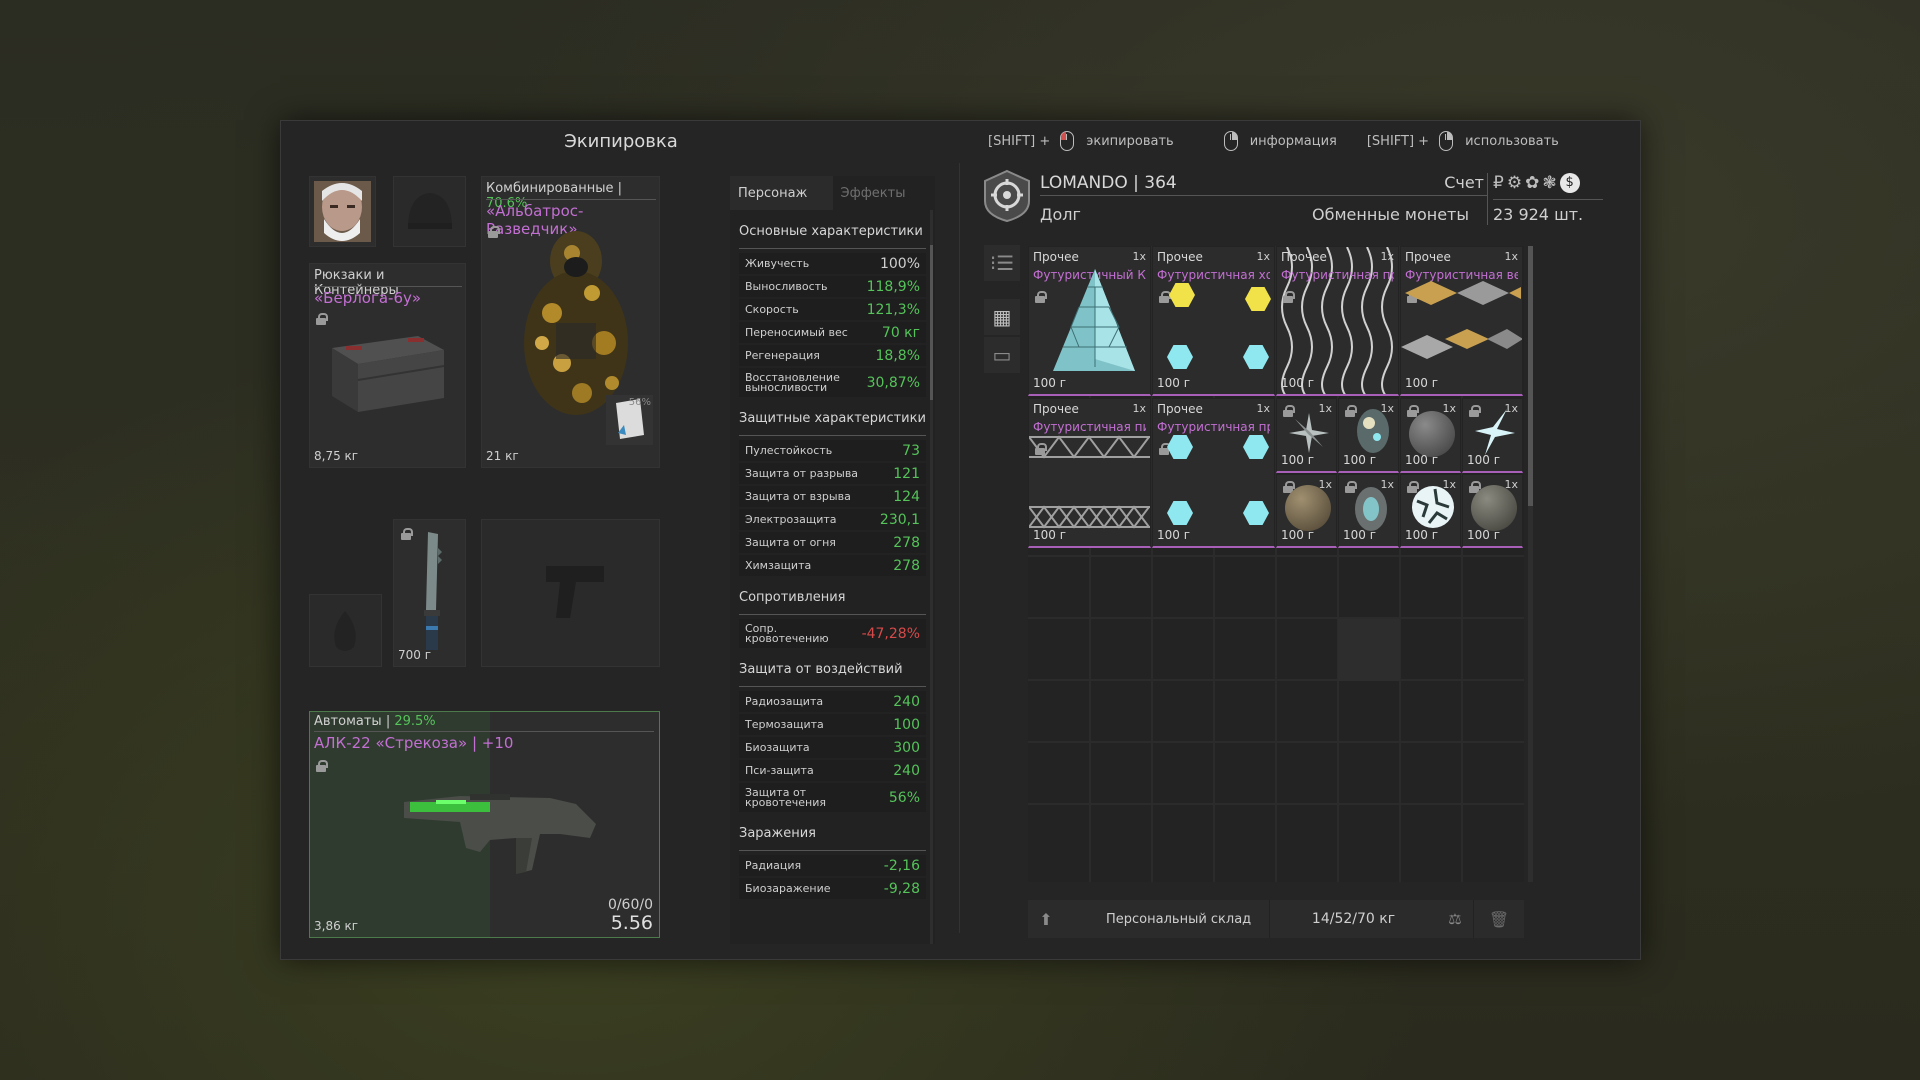  Describe the element at coordinates (901, 865) in the screenshot. I see `stat-value: -2,16` at that location.